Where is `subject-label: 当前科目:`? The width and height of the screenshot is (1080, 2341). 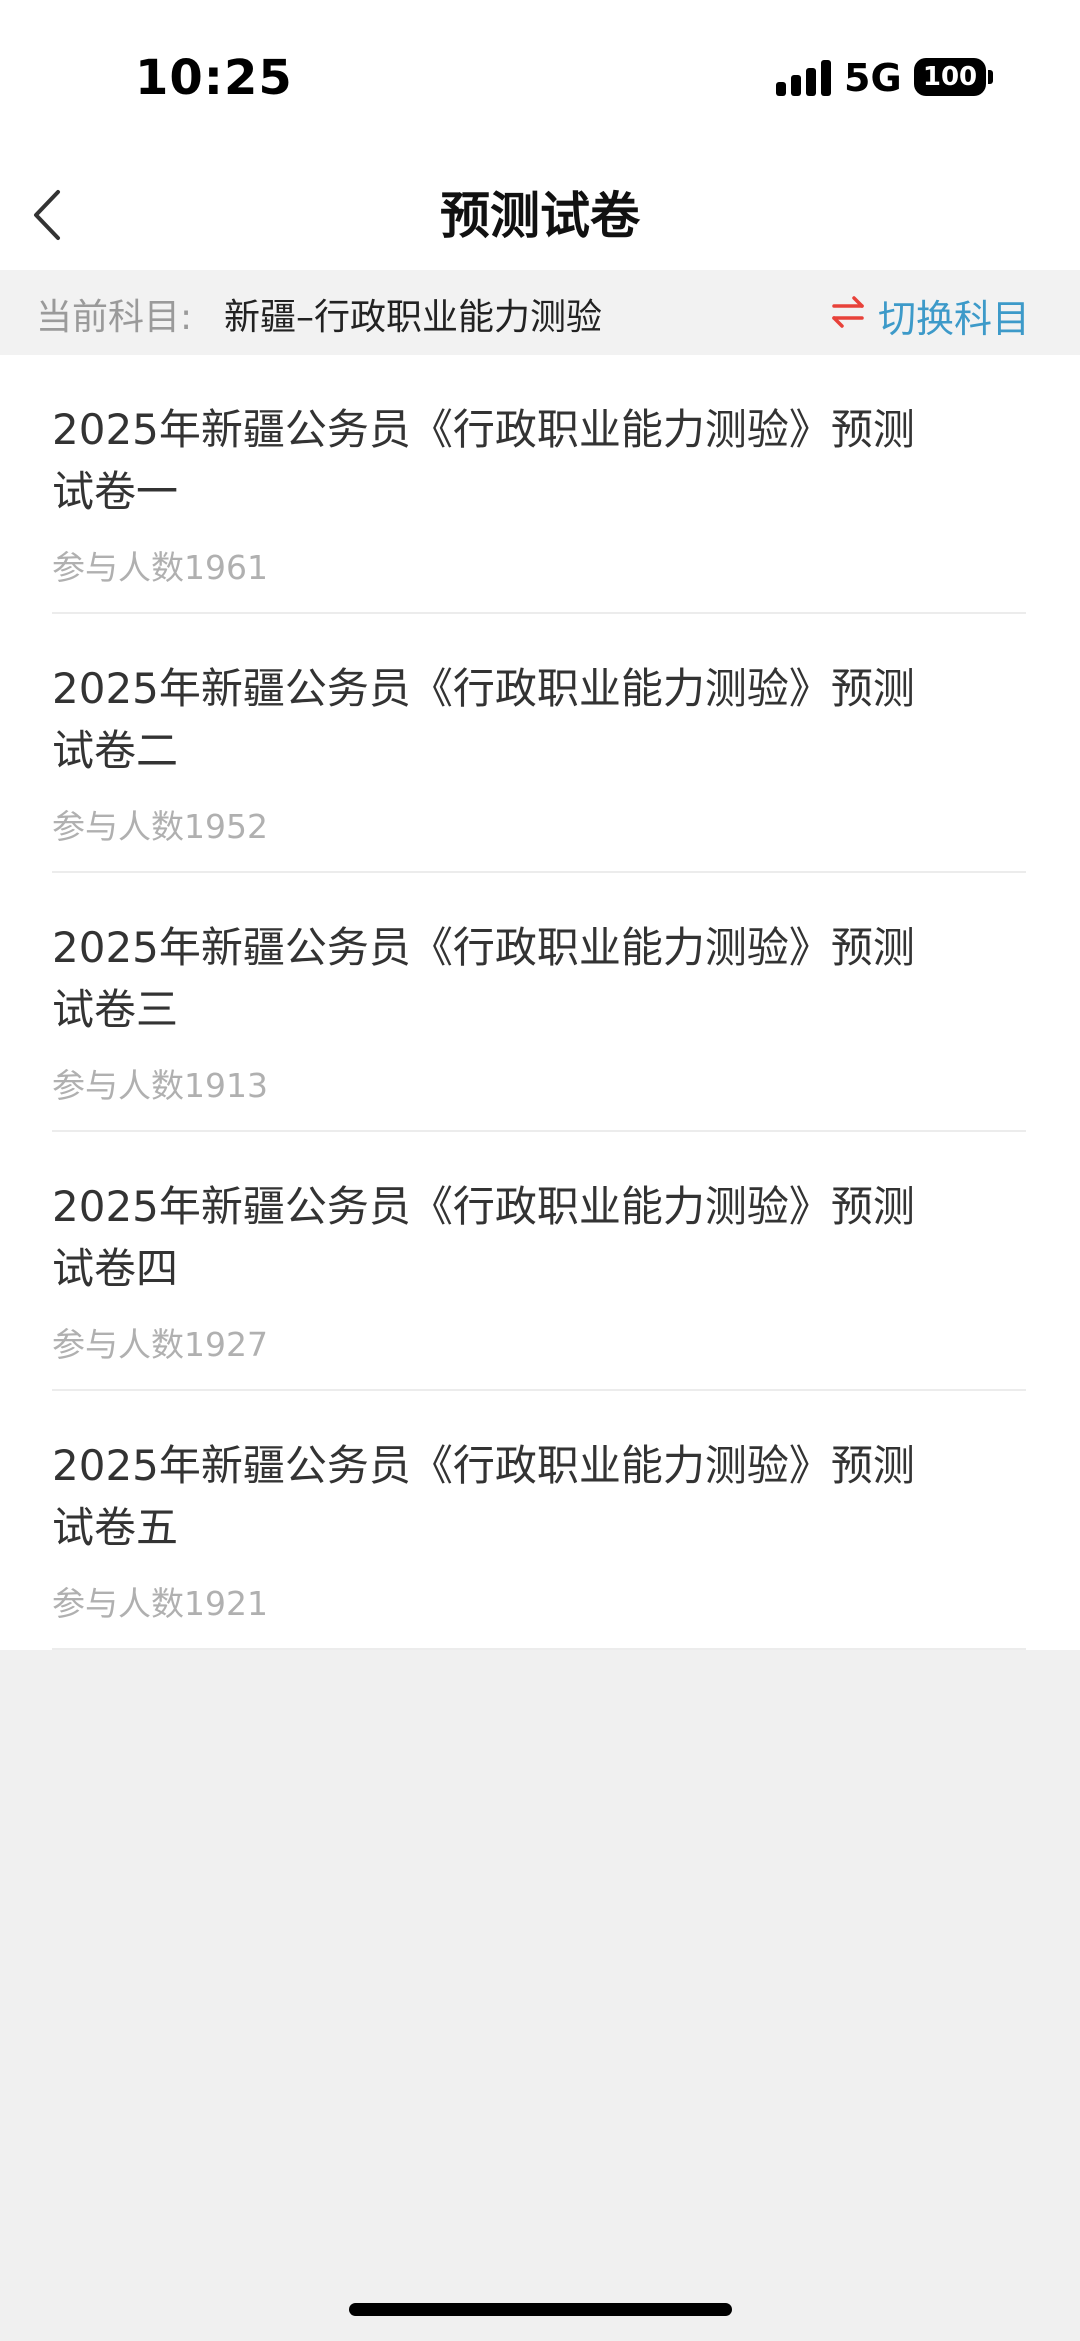
subject-label: 当前科目: is located at coordinates (114, 317).